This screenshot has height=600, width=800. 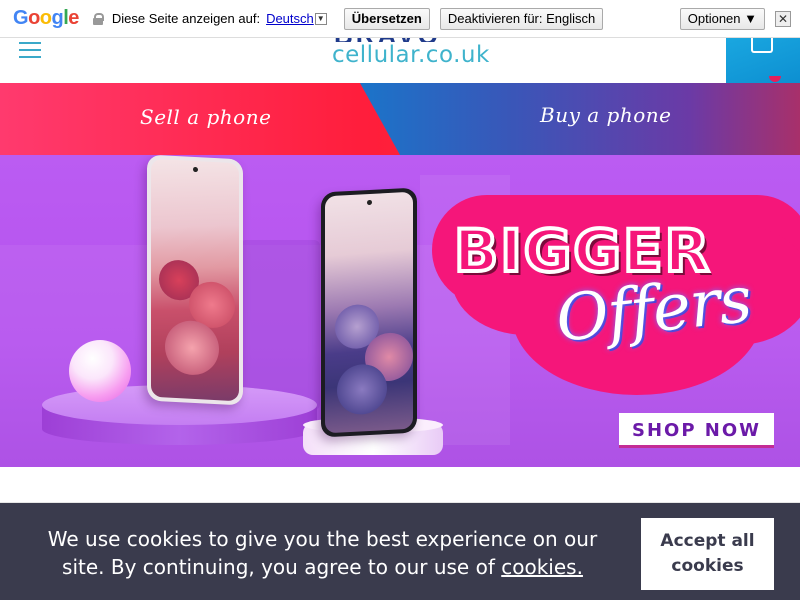 What do you see at coordinates (722, 18) in the screenshot?
I see `options-button: Optionen ▼` at bounding box center [722, 18].